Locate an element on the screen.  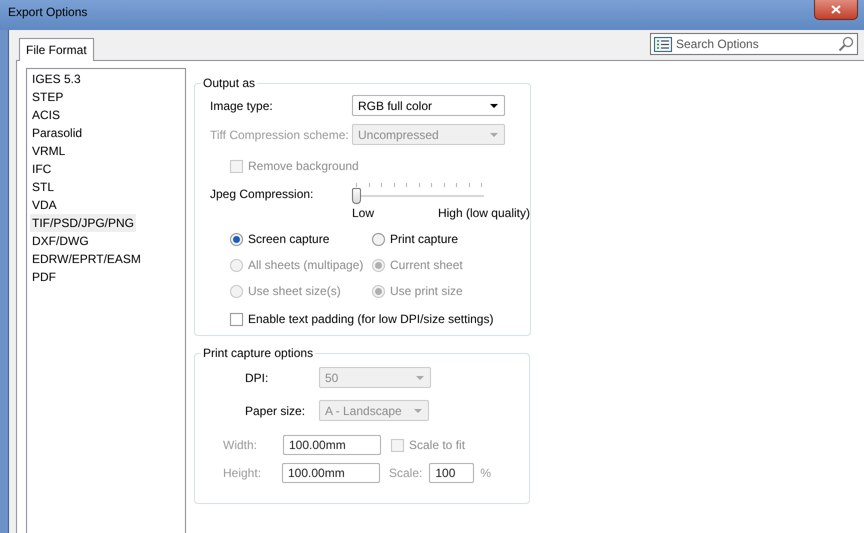
slider-max-label: High (low quality) is located at coordinates (484, 213).